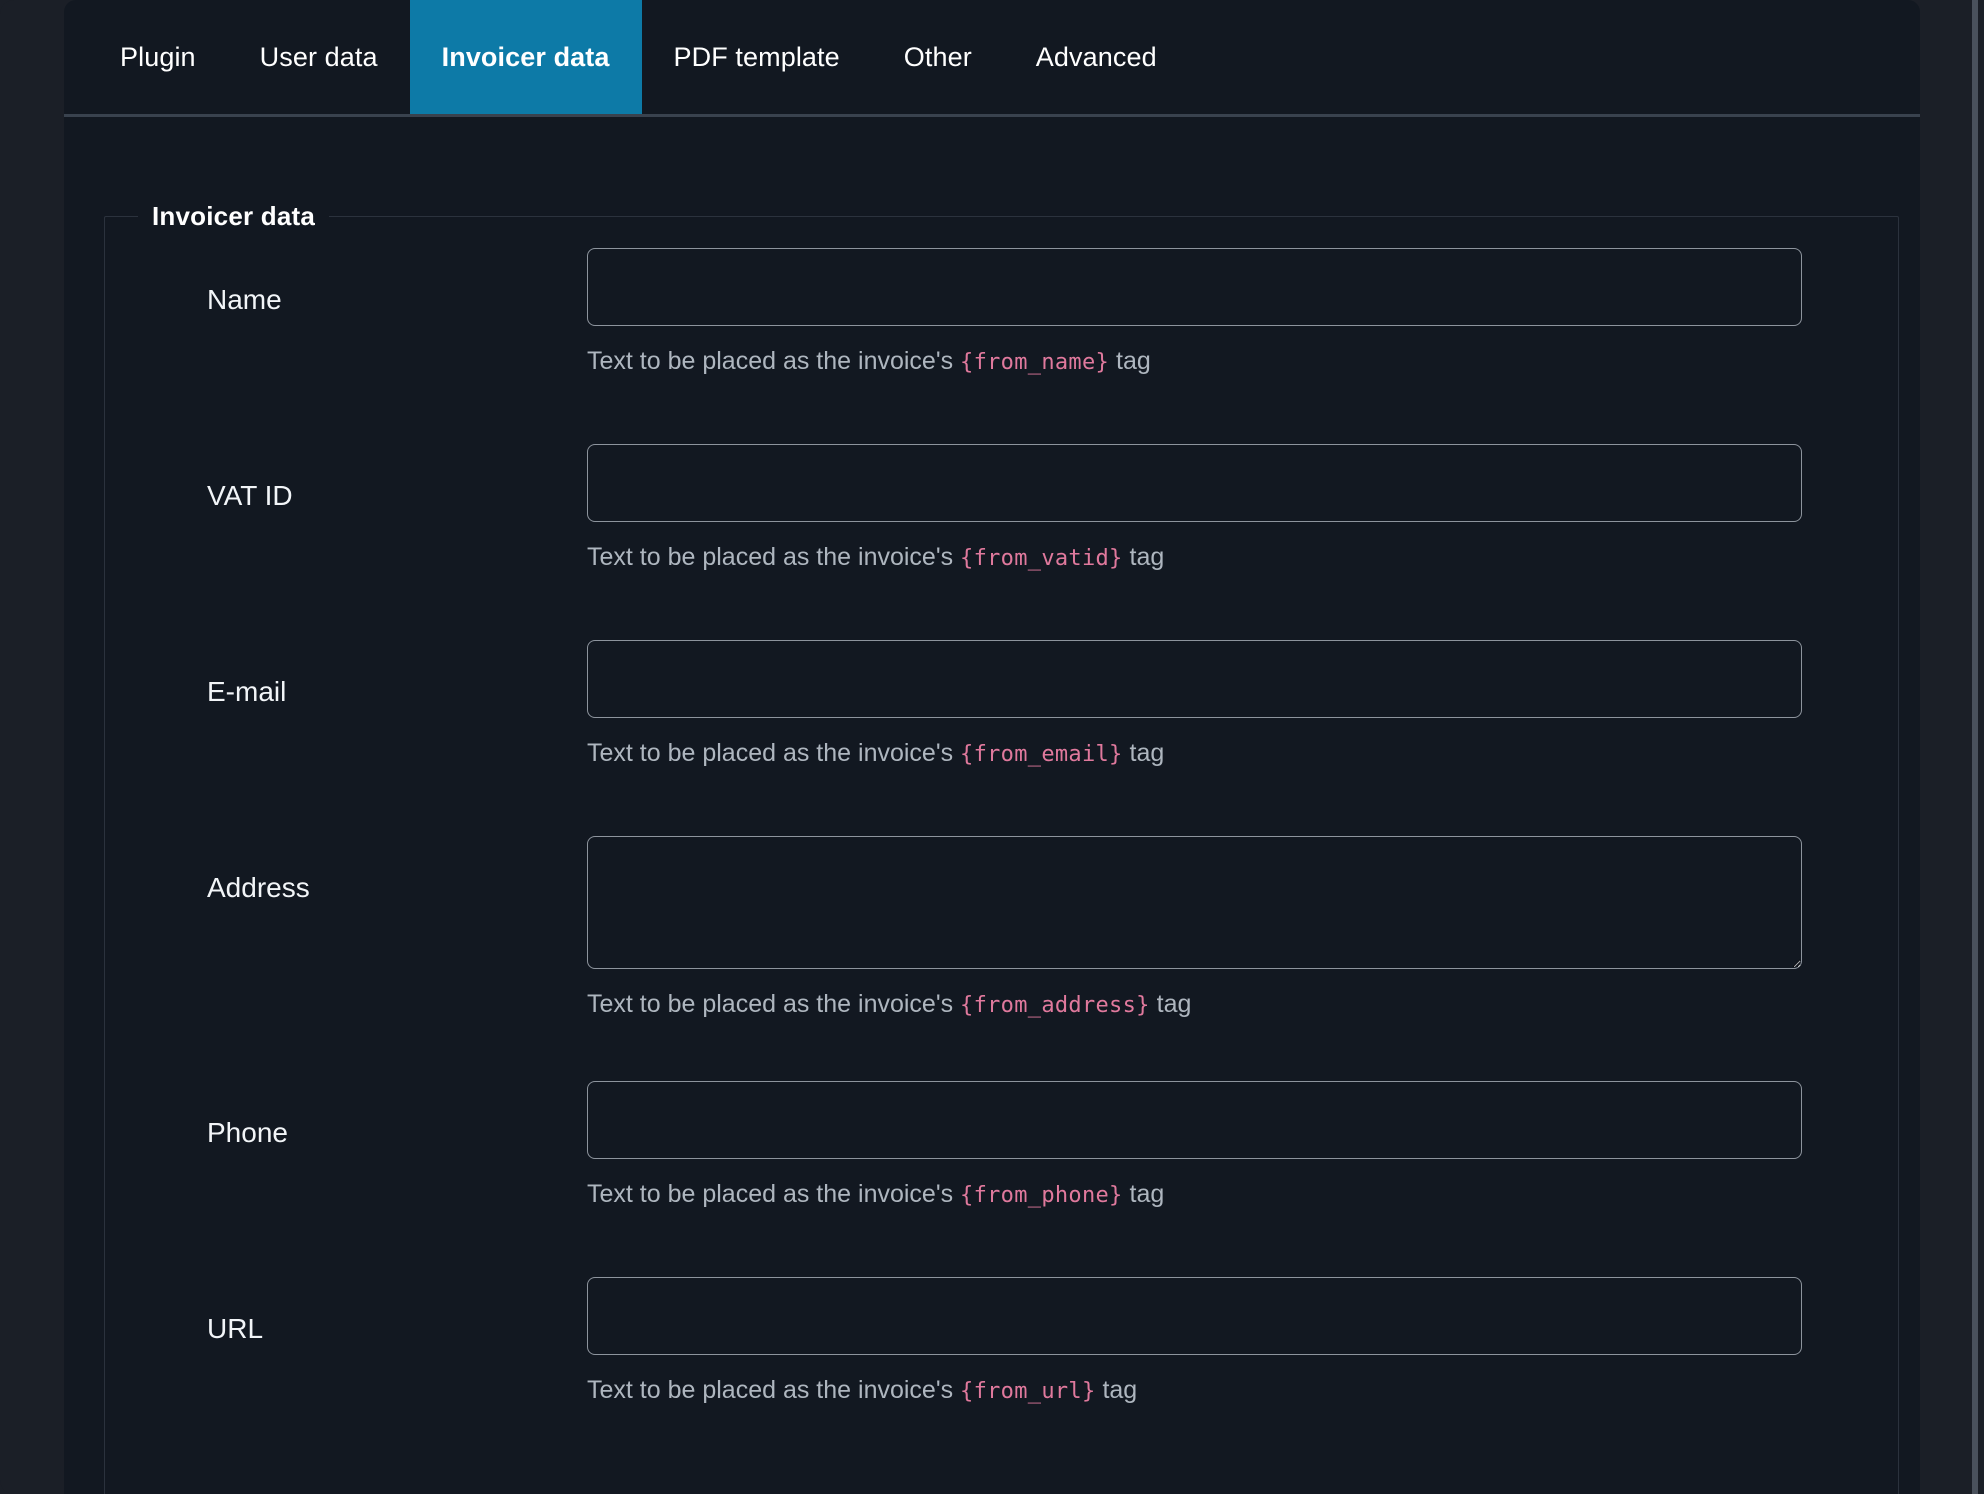  What do you see at coordinates (244, 299) in the screenshot?
I see `label-name: Name` at bounding box center [244, 299].